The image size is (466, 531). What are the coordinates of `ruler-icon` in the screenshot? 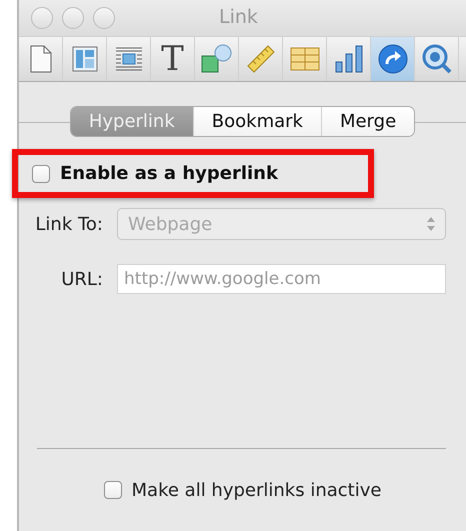 It's located at (261, 59).